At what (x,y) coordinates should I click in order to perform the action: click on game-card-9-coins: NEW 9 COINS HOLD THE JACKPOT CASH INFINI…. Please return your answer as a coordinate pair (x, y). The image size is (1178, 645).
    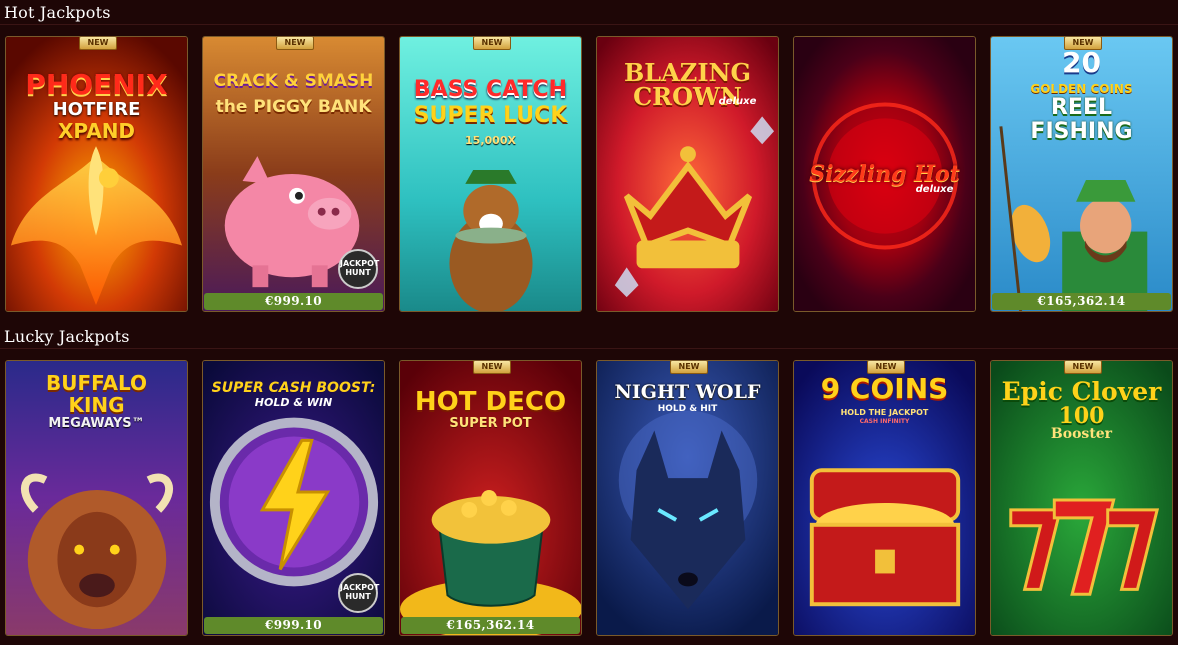
    Looking at the image, I should click on (884, 498).